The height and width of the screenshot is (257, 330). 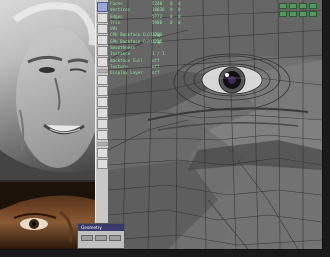 What do you see at coordinates (102, 80) in the screenshot?
I see `single-view-layout-icon` at bounding box center [102, 80].